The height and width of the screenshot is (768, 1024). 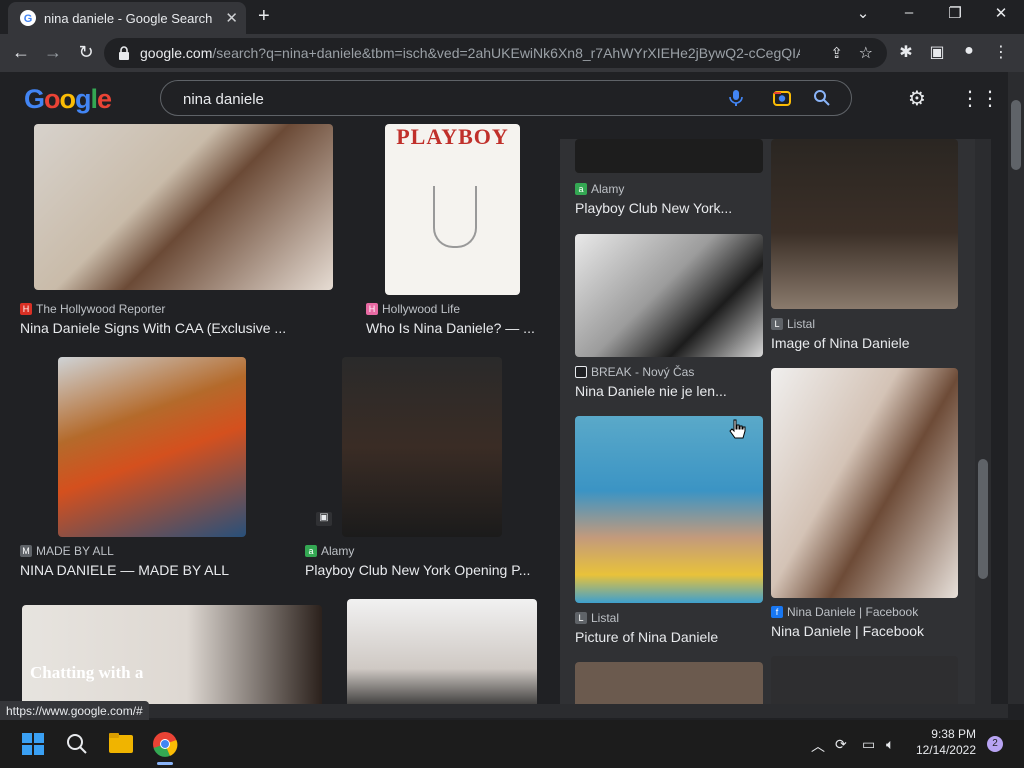 I want to click on volume-icon: 🔈︎, so click(x=890, y=744).